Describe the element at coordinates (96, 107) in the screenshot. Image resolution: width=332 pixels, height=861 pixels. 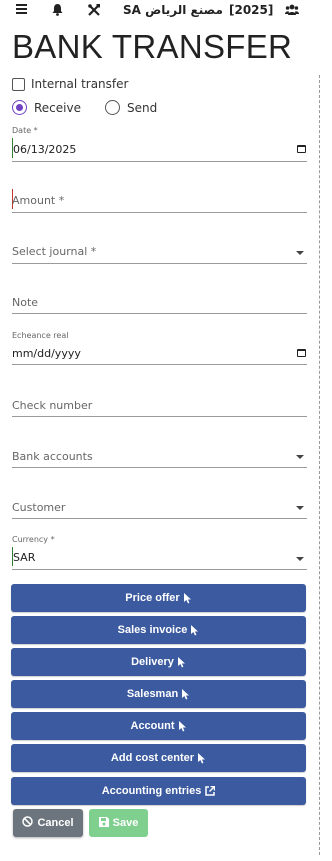
I see `direction-radio-group: Receive Send` at that location.